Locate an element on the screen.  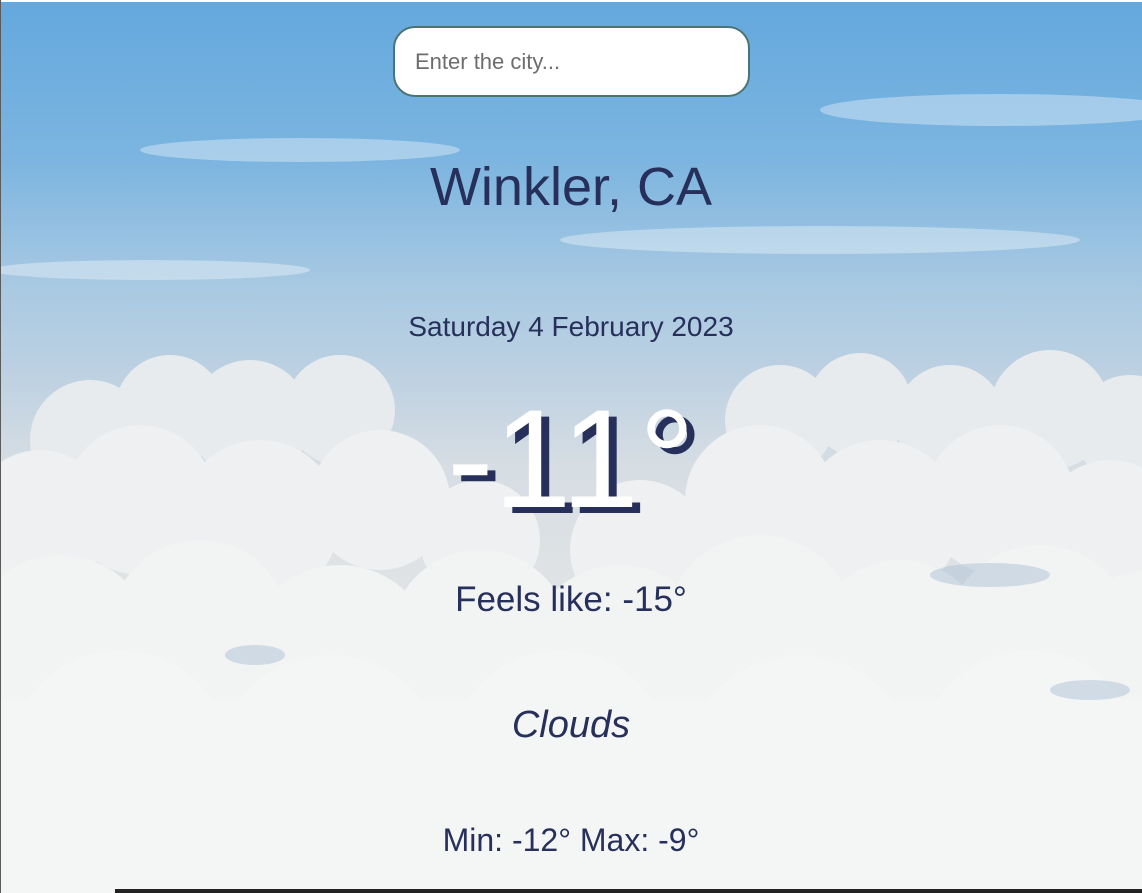
current-temperature: -11° is located at coordinates (571, 458).